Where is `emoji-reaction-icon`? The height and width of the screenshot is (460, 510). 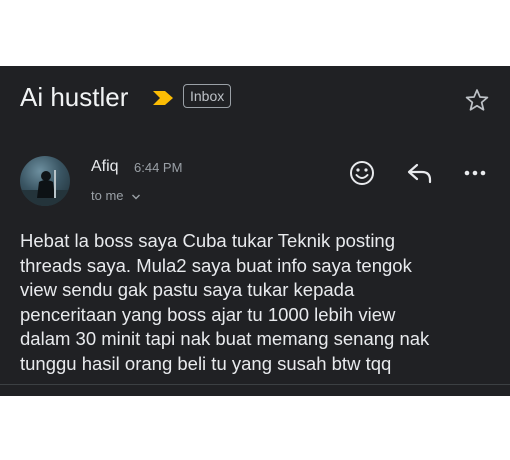
emoji-reaction-icon is located at coordinates (362, 173).